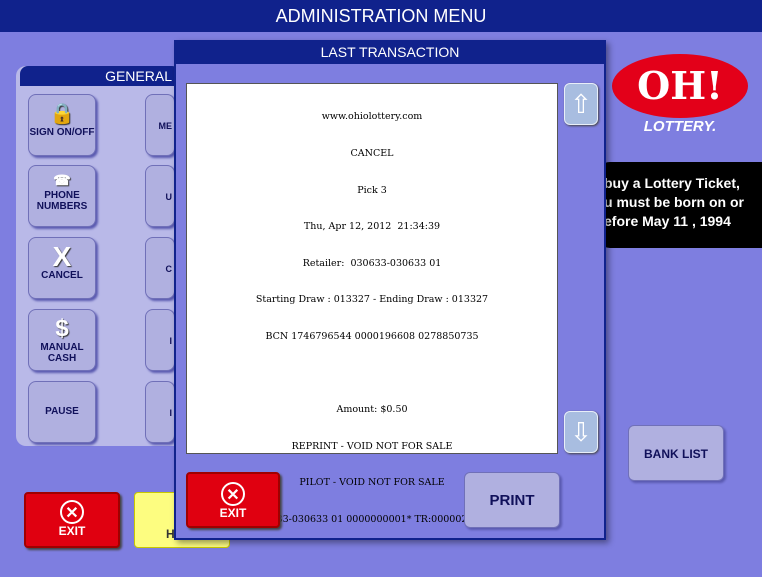 Image resolution: width=762 pixels, height=577 pixels. I want to click on receipt-blank-line, so click(372, 374).